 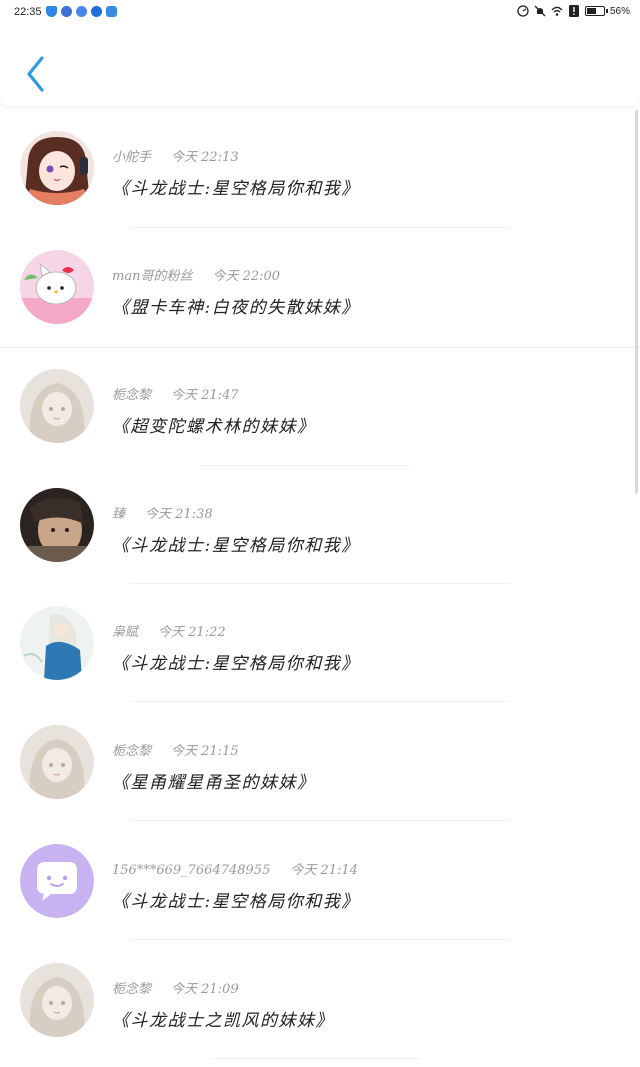 What do you see at coordinates (523, 11) in the screenshot?
I see `speedometer-icon` at bounding box center [523, 11].